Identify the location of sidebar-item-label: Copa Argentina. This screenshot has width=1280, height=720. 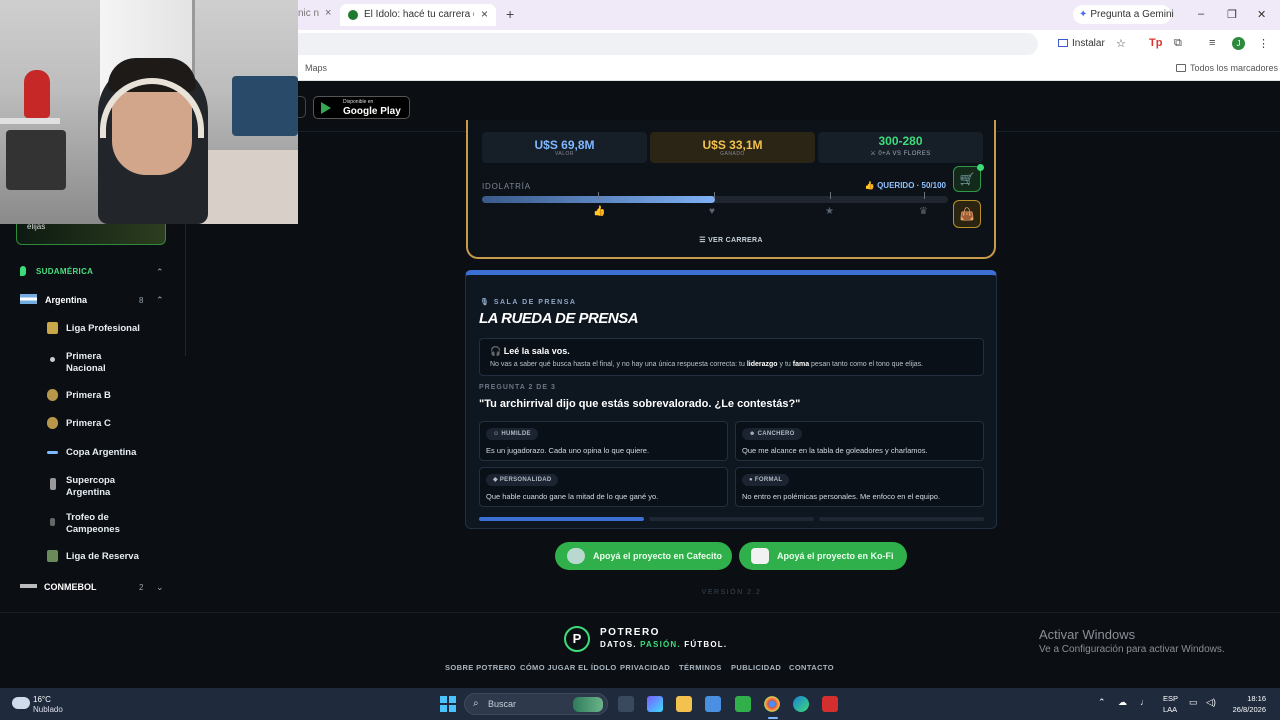
(101, 452).